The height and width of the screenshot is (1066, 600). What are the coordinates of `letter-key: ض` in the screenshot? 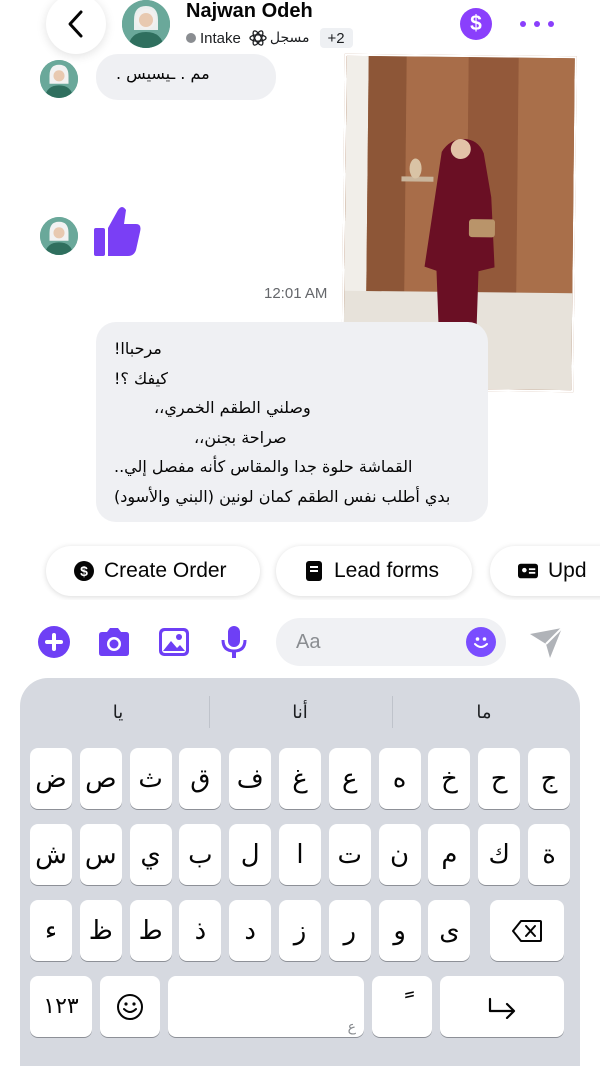 It's located at (51, 778).